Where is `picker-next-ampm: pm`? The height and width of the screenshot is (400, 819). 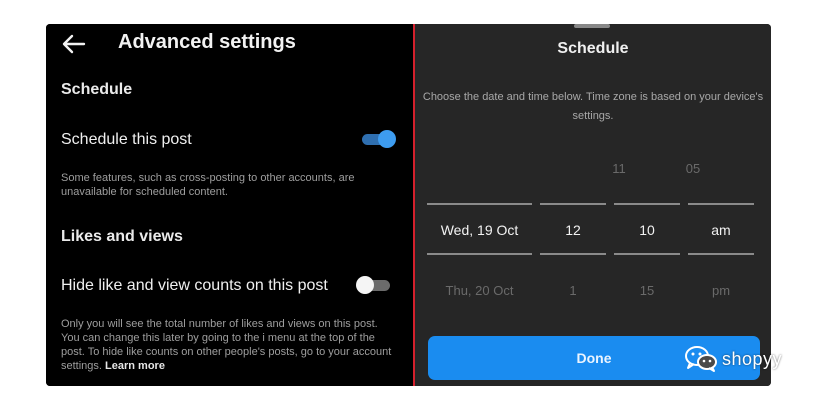
picker-next-ampm: pm is located at coordinates (721, 290).